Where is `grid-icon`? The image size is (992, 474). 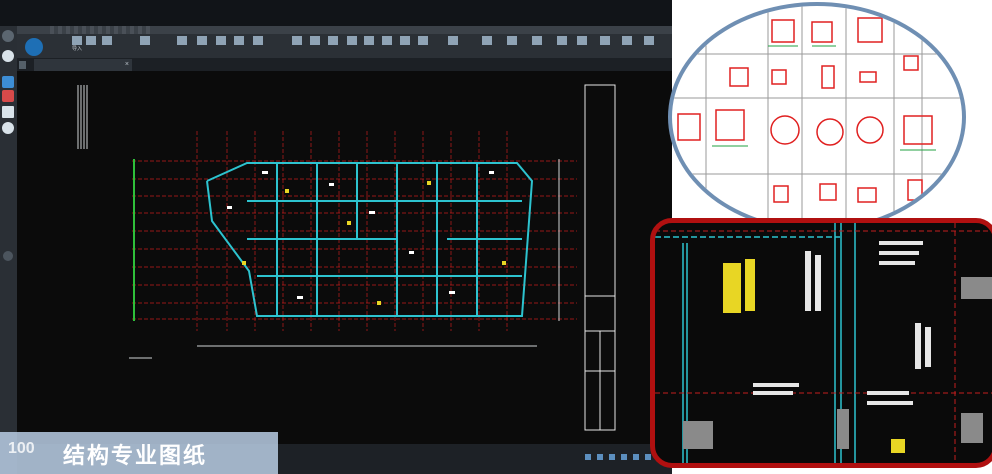 grid-icon is located at coordinates (600, 457).